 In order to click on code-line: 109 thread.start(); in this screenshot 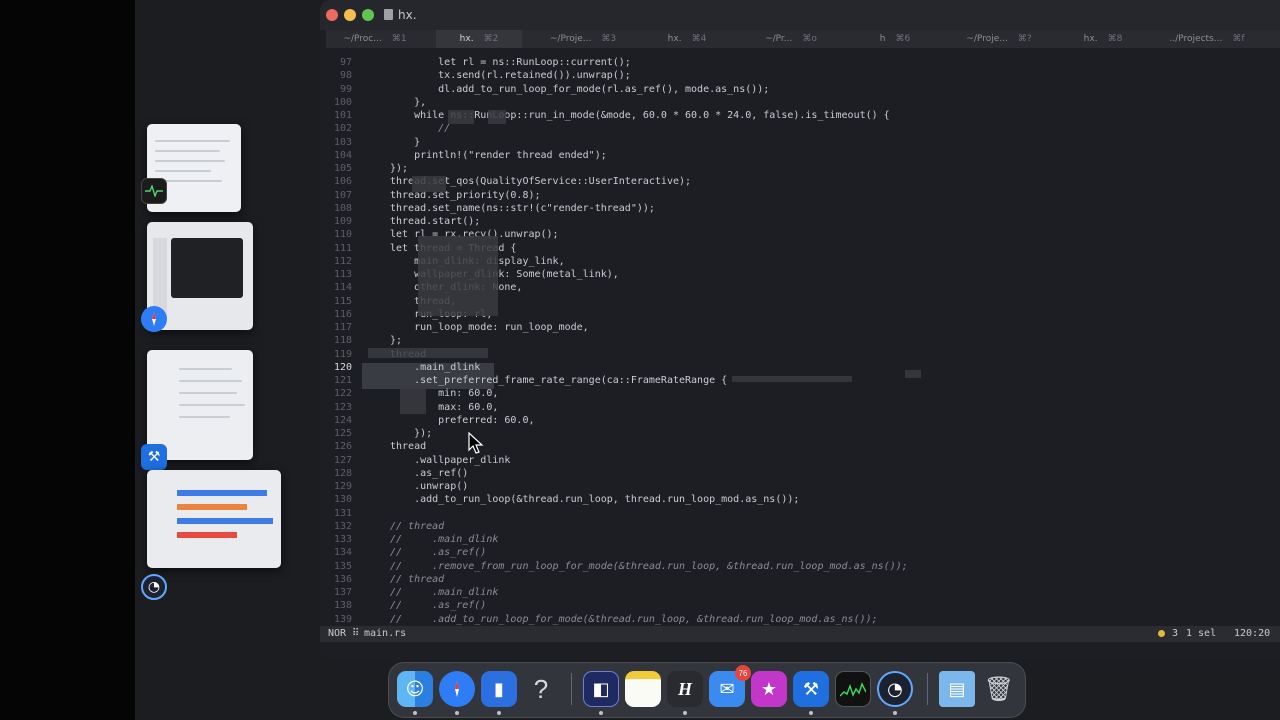, I will do `click(800, 221)`.